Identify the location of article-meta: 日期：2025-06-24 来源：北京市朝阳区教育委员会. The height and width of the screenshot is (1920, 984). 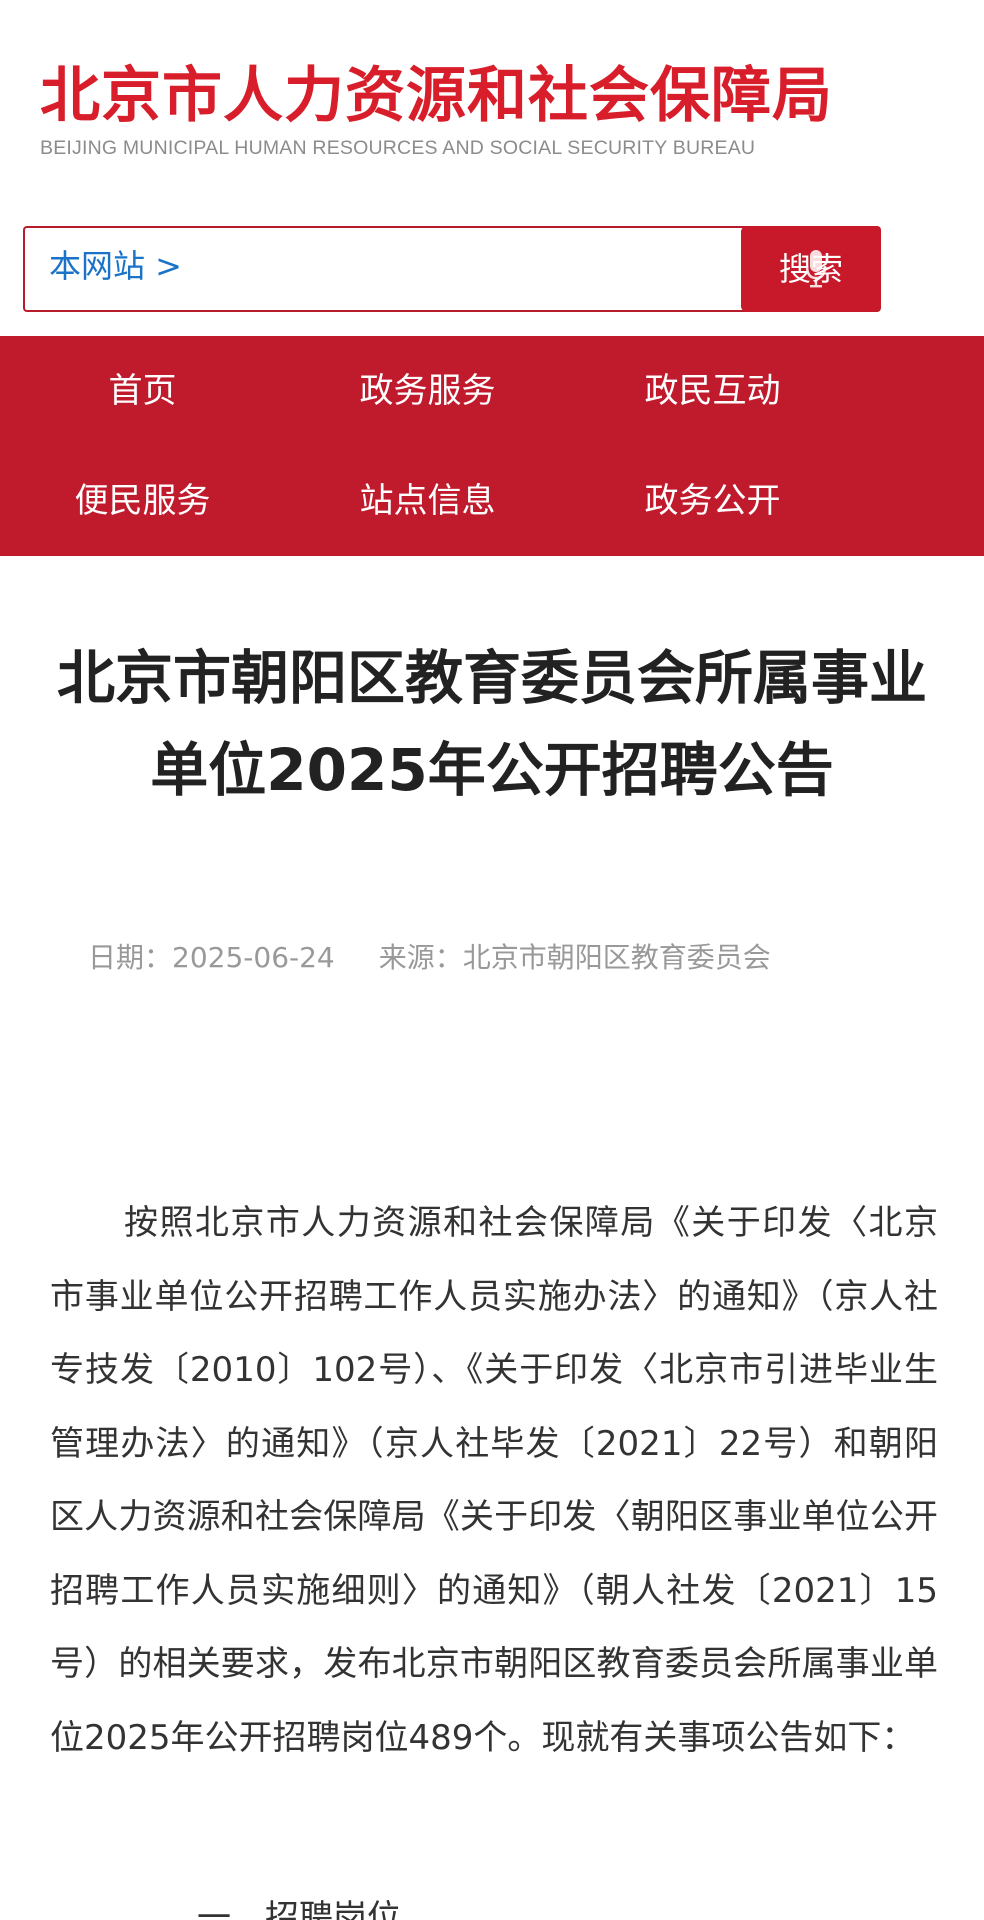
(429, 958).